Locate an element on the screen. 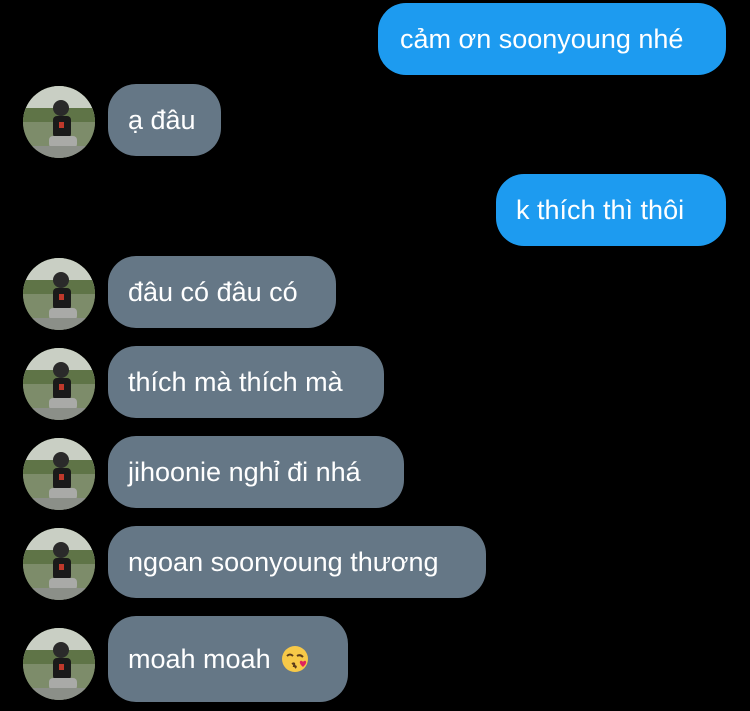 The height and width of the screenshot is (711, 750). message-bubble-sent: cảm ơn soonyoung nhé is located at coordinates (552, 39).